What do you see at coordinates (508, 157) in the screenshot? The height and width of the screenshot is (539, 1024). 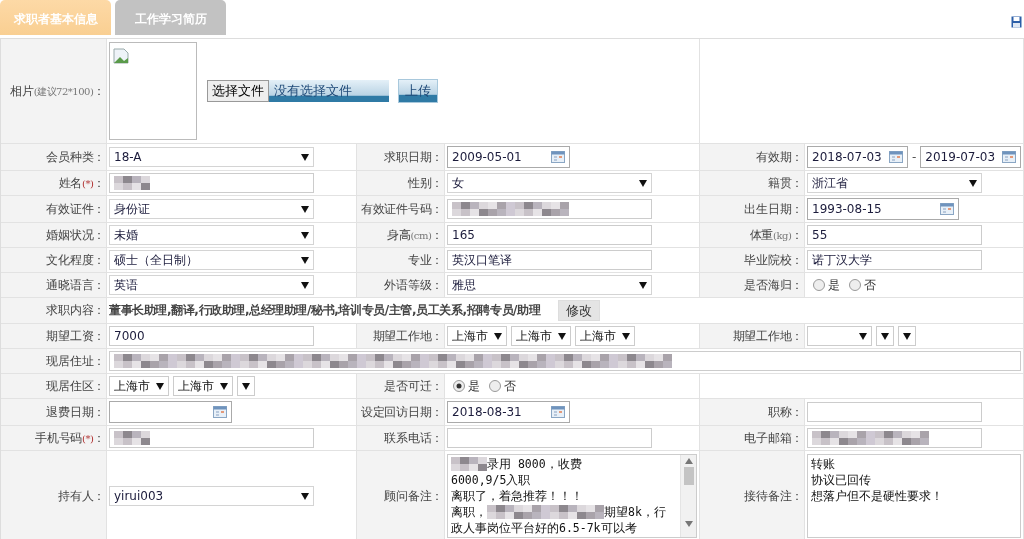 I see `date-field: 2009-05-01` at bounding box center [508, 157].